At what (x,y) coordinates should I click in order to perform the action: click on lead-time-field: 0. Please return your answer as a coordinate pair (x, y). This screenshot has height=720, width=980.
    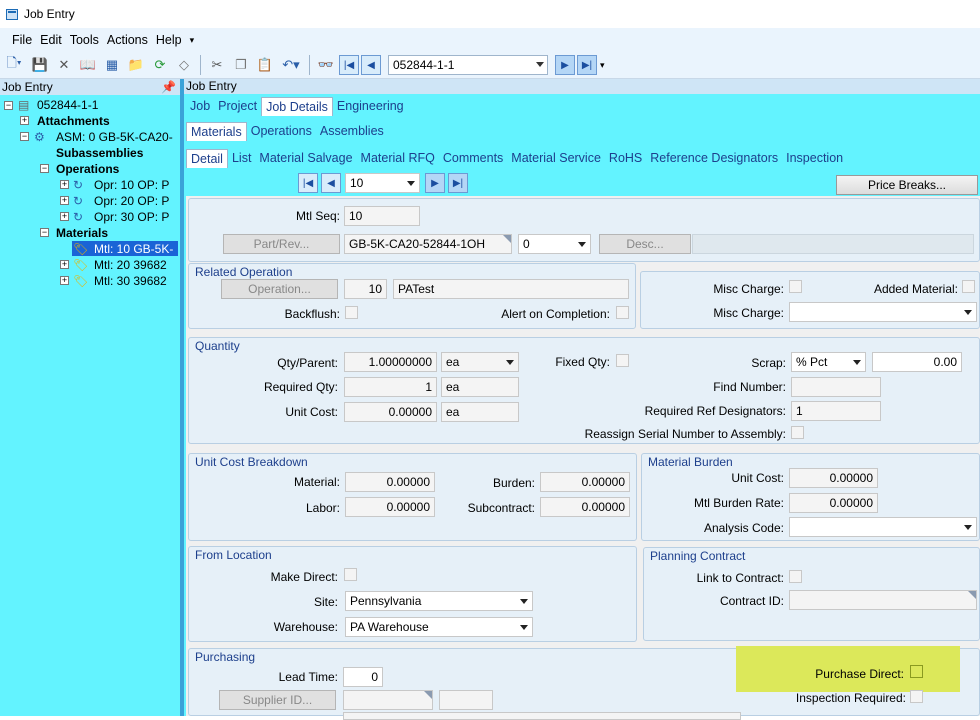
    Looking at the image, I should click on (363, 677).